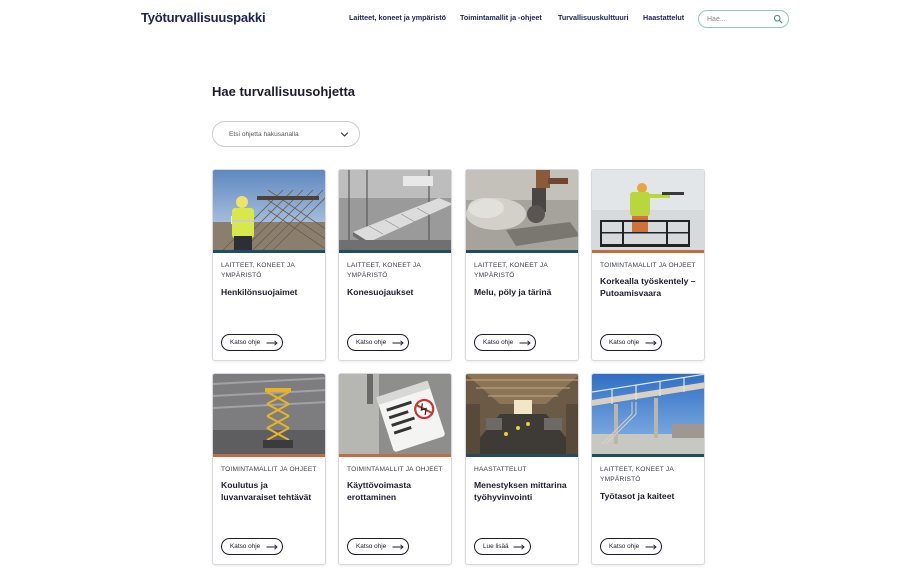 The width and height of the screenshot is (920, 580). I want to click on read-more-button: Lue lisää, so click(502, 546).